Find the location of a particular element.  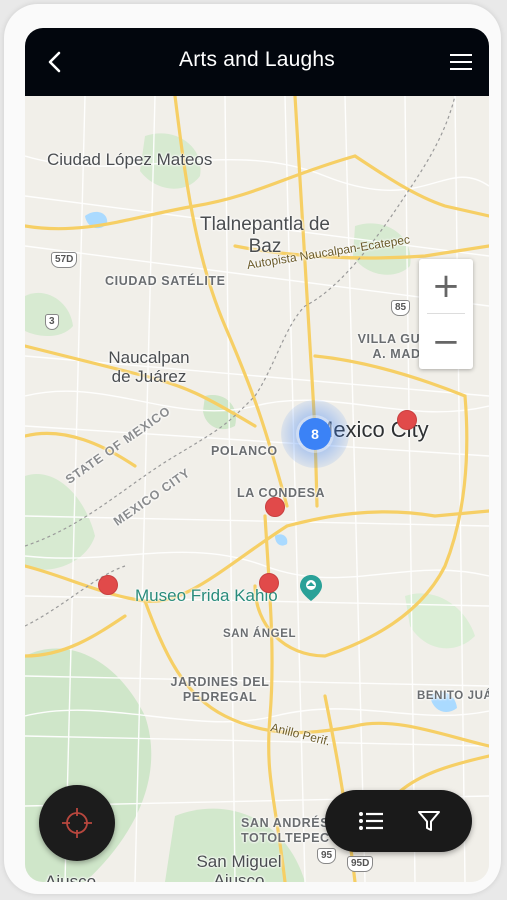

filter-icon is located at coordinates (429, 821).